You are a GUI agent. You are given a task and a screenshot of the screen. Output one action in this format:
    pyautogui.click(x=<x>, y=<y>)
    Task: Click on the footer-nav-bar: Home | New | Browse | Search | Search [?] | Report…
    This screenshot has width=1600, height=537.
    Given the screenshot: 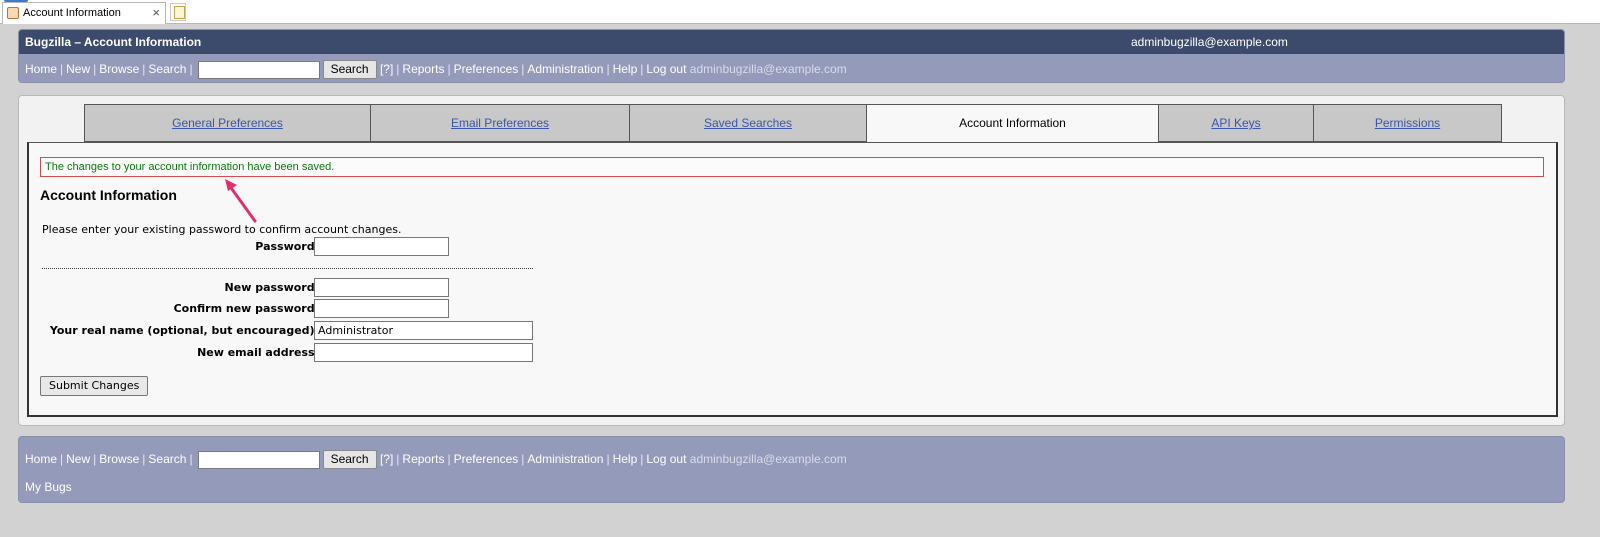 What is the action you would take?
    pyautogui.click(x=433, y=459)
    